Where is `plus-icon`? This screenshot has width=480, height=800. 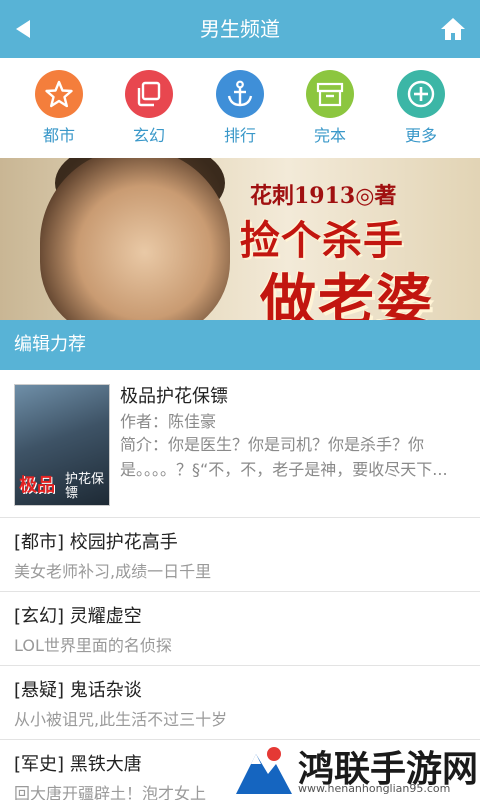 plus-icon is located at coordinates (421, 94).